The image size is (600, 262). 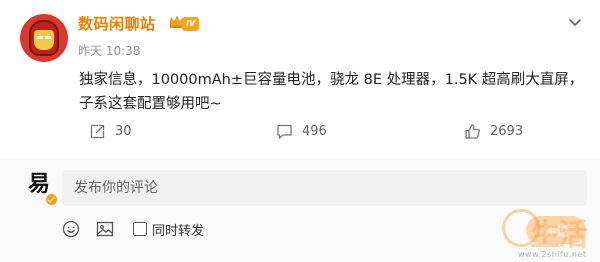 I want to click on ironman-eye-left, so click(x=40, y=37).